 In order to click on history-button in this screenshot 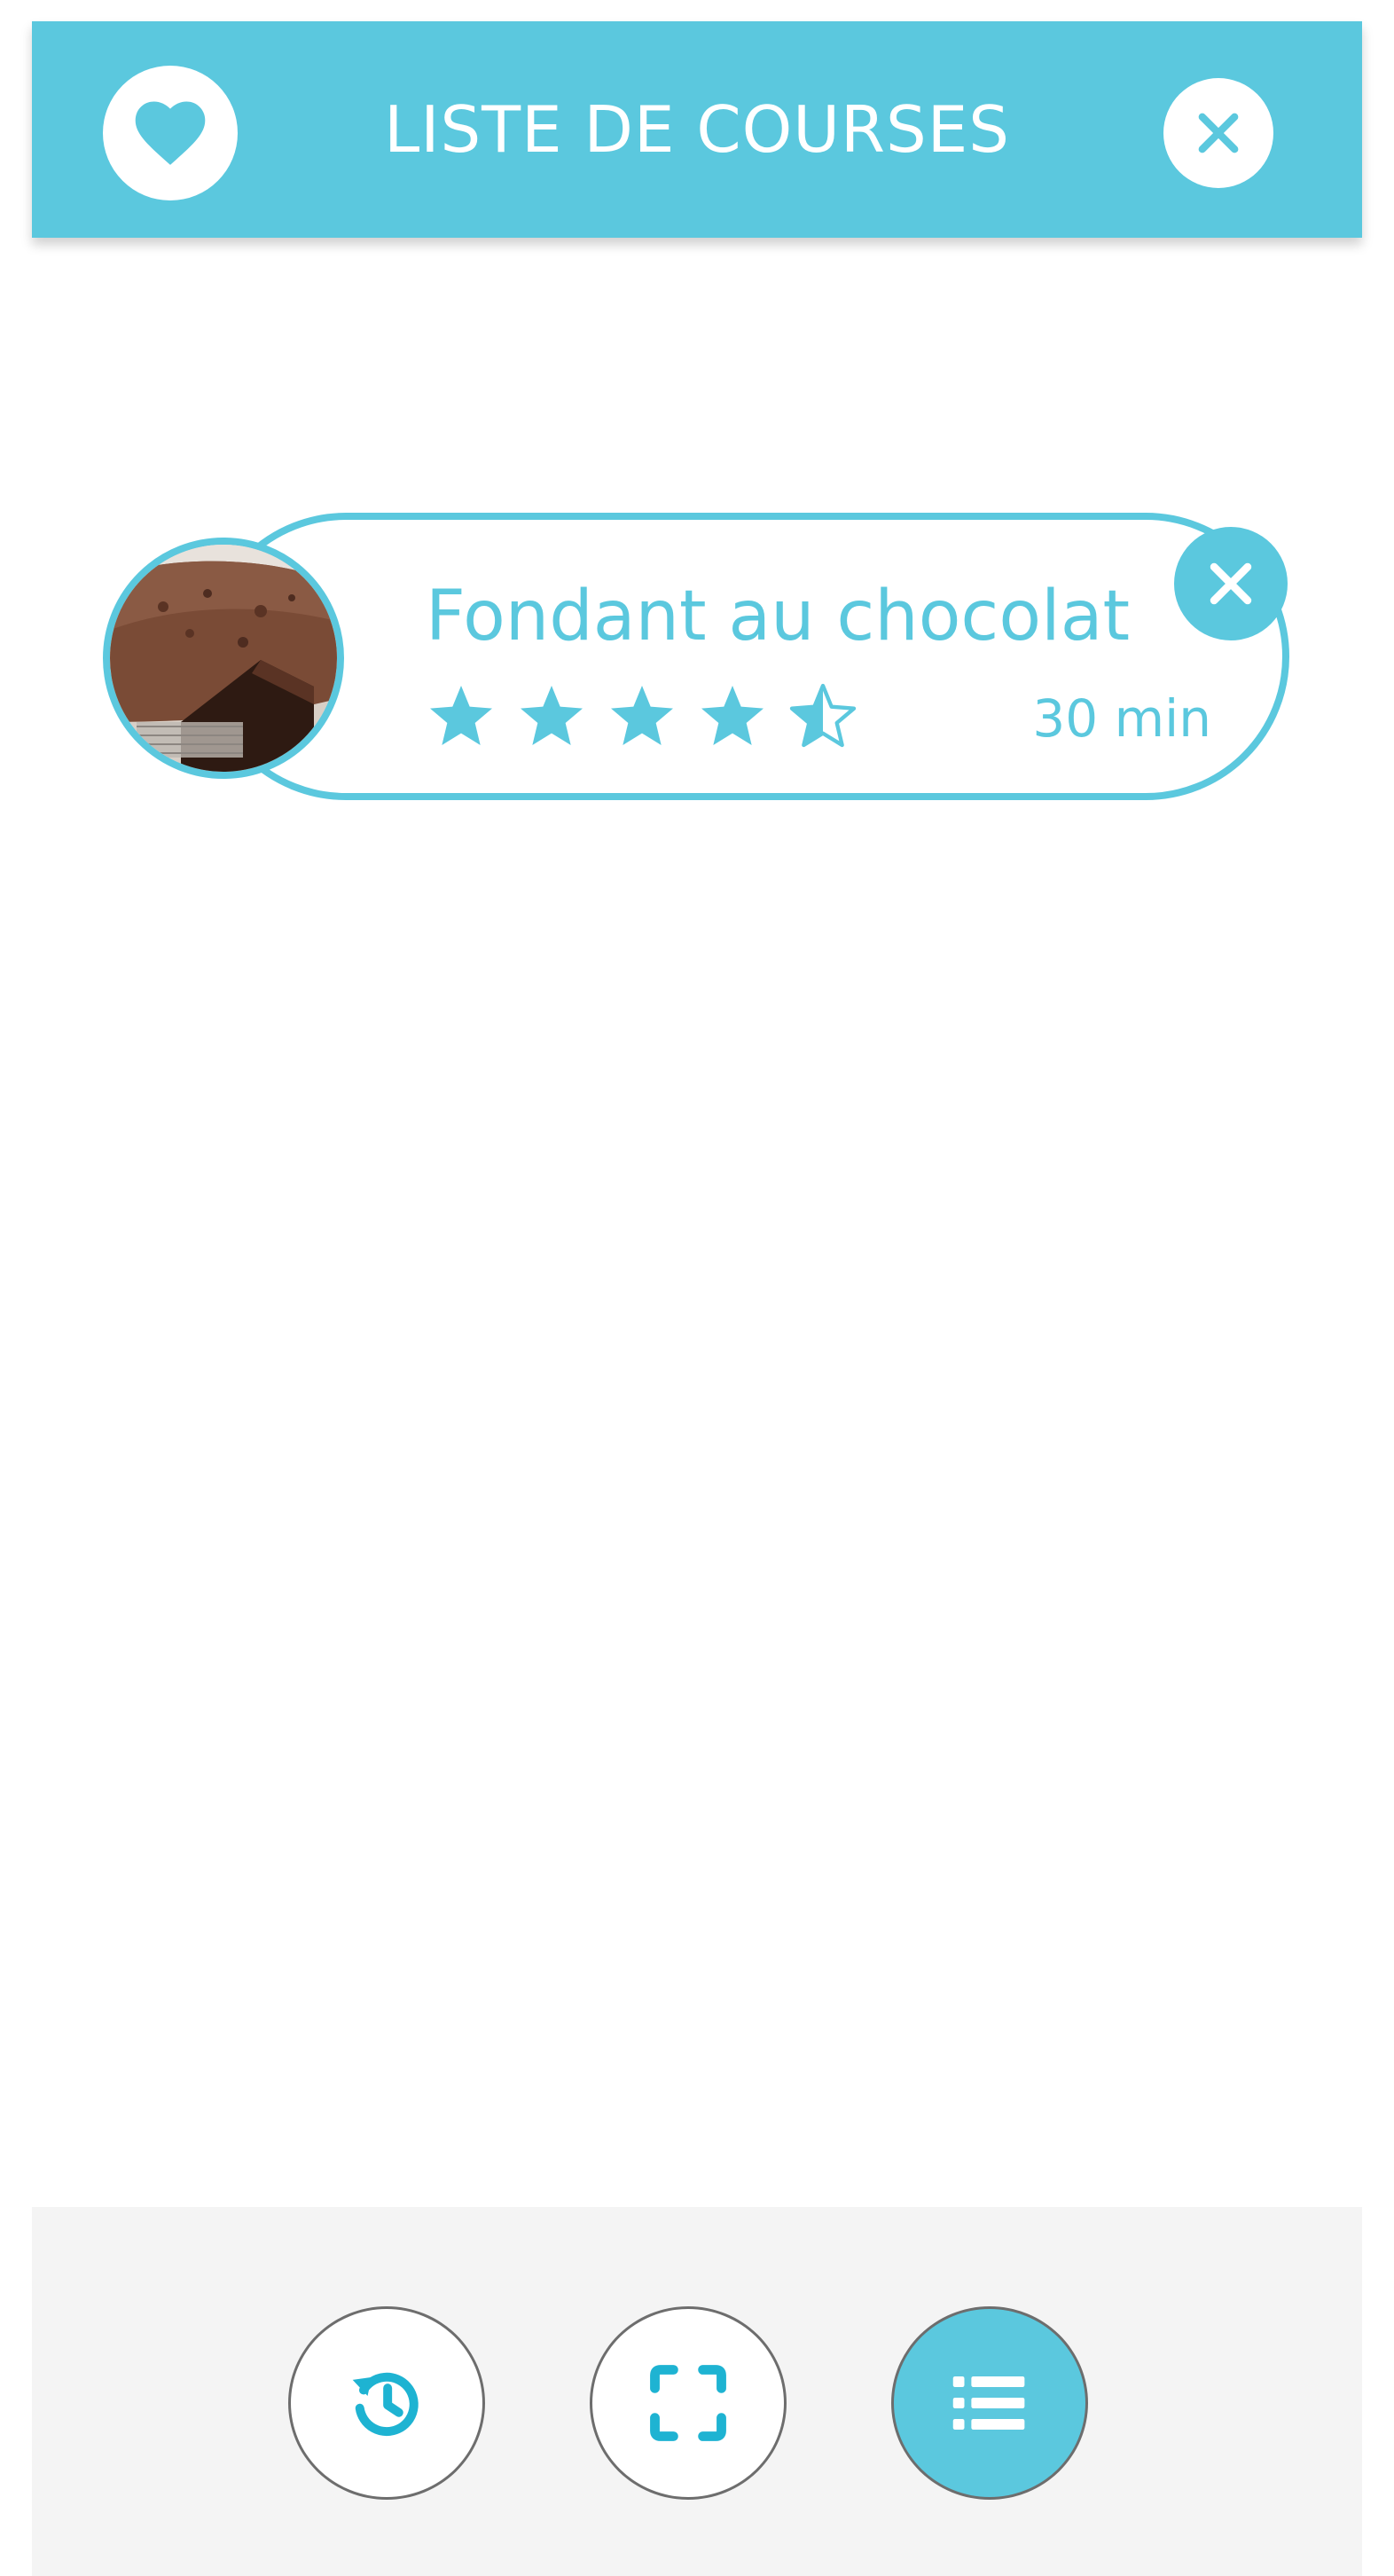, I will do `click(386, 2403)`.